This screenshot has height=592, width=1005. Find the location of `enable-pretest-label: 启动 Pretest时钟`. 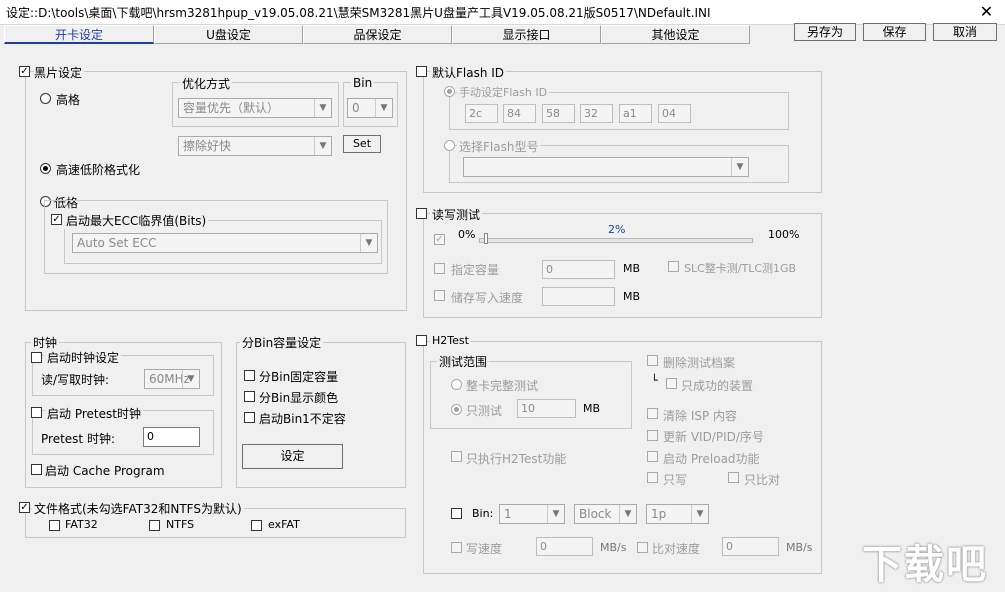

enable-pretest-label: 启动 Pretest时钟 is located at coordinates (94, 413).